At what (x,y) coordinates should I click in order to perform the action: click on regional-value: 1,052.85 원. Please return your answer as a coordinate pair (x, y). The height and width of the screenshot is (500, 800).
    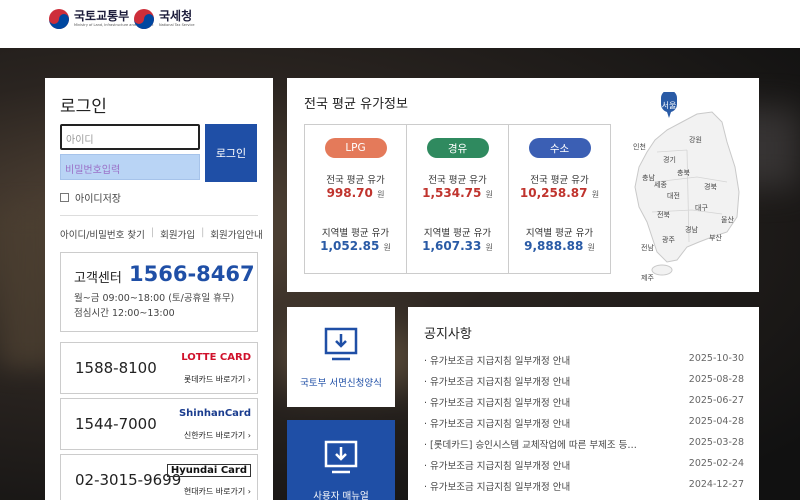
    Looking at the image, I should click on (355, 246).